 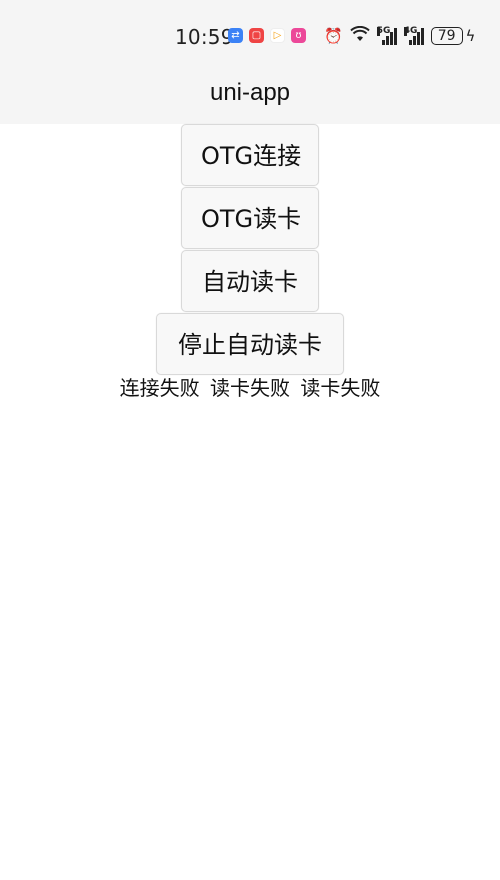 What do you see at coordinates (159, 388) in the screenshot?
I see `result-connect: 连接失败` at bounding box center [159, 388].